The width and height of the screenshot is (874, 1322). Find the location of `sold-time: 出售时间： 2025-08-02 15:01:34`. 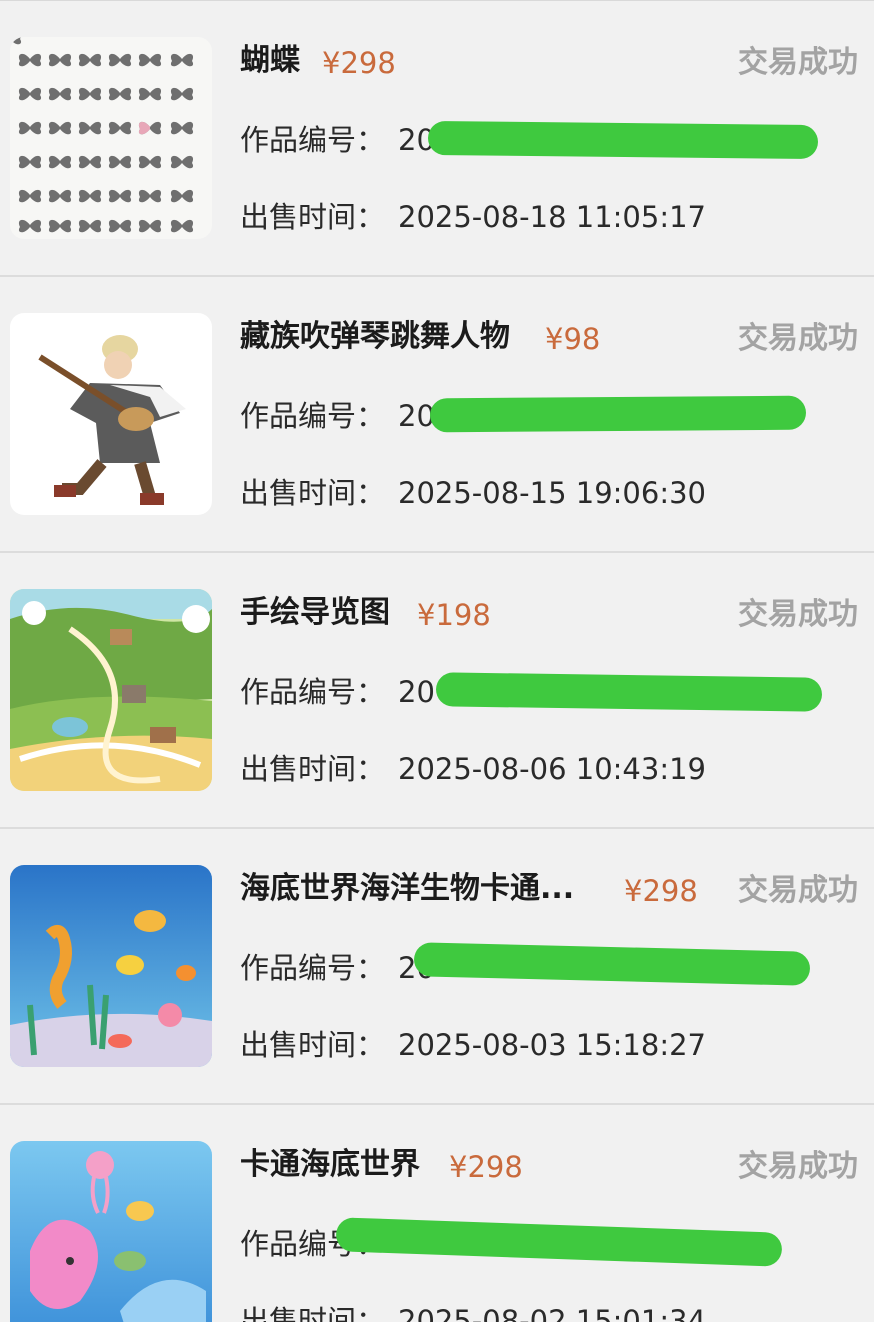

sold-time: 出售时间： 2025-08-02 15:01:34 is located at coordinates (473, 1310).